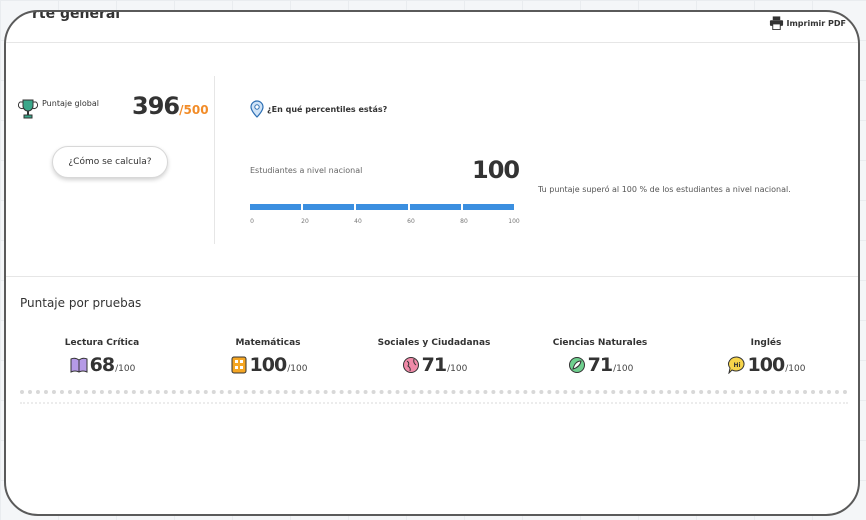  I want to click on global-score-value: 396/500, so click(170, 106).